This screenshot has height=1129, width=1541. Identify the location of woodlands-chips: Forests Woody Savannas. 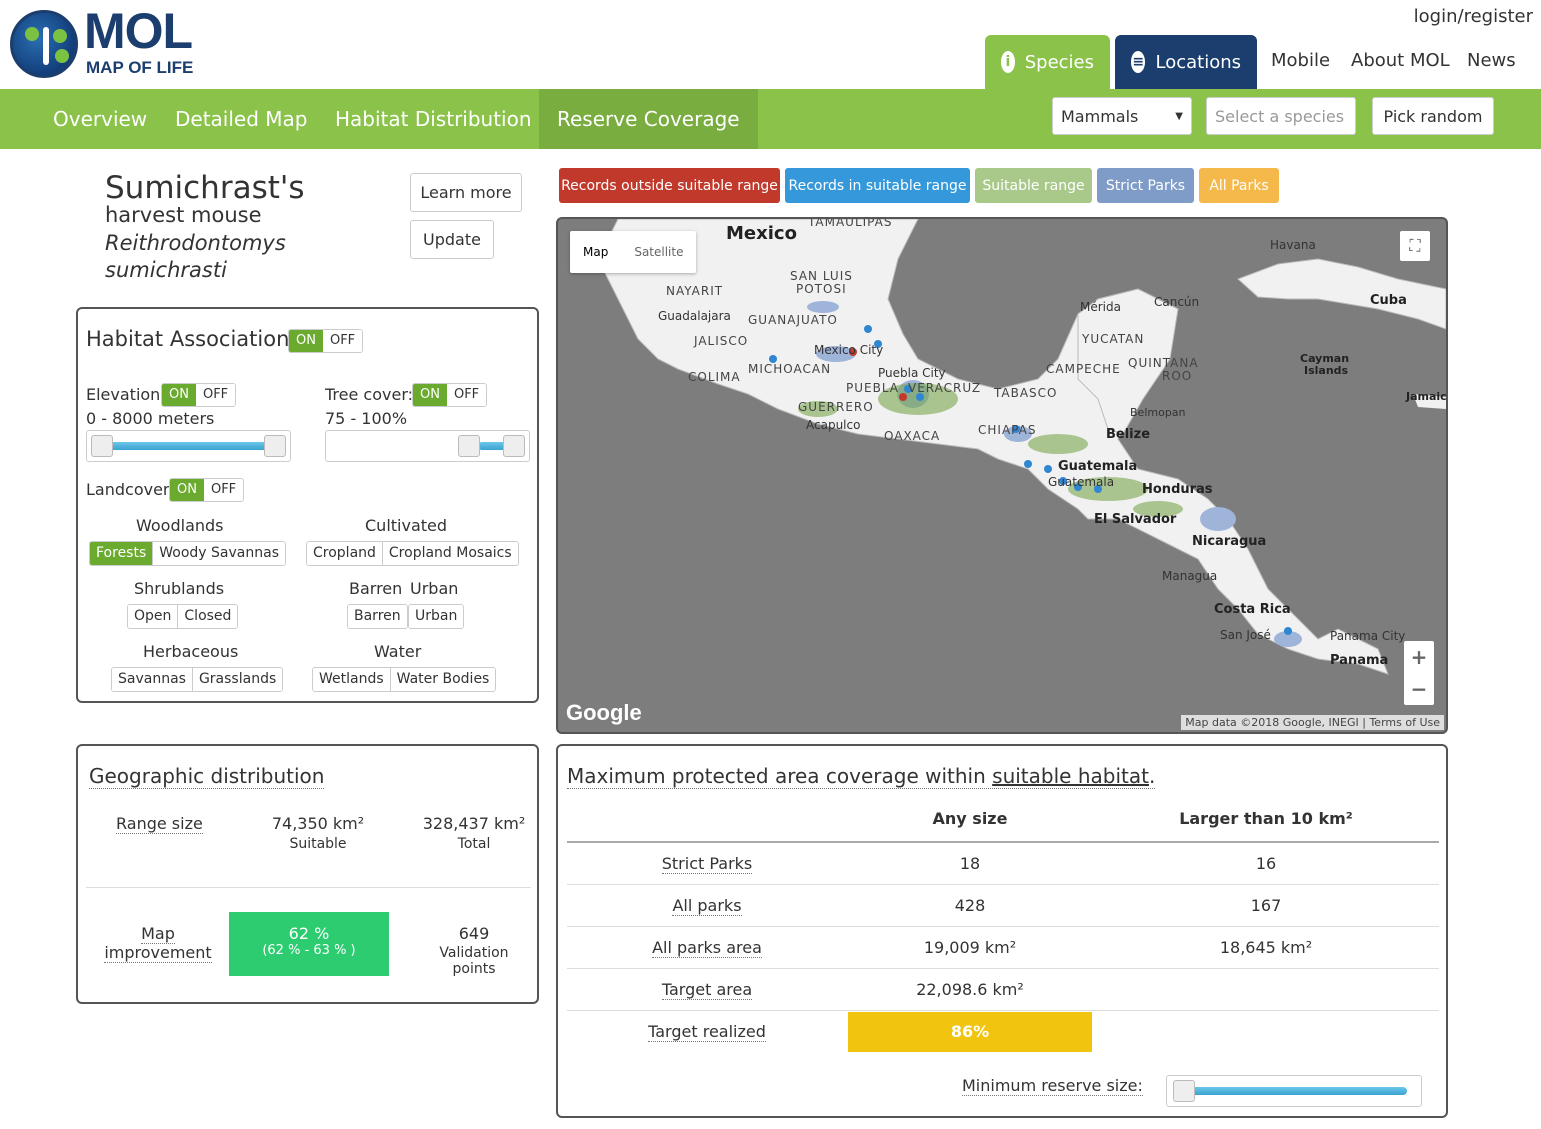
(187, 553).